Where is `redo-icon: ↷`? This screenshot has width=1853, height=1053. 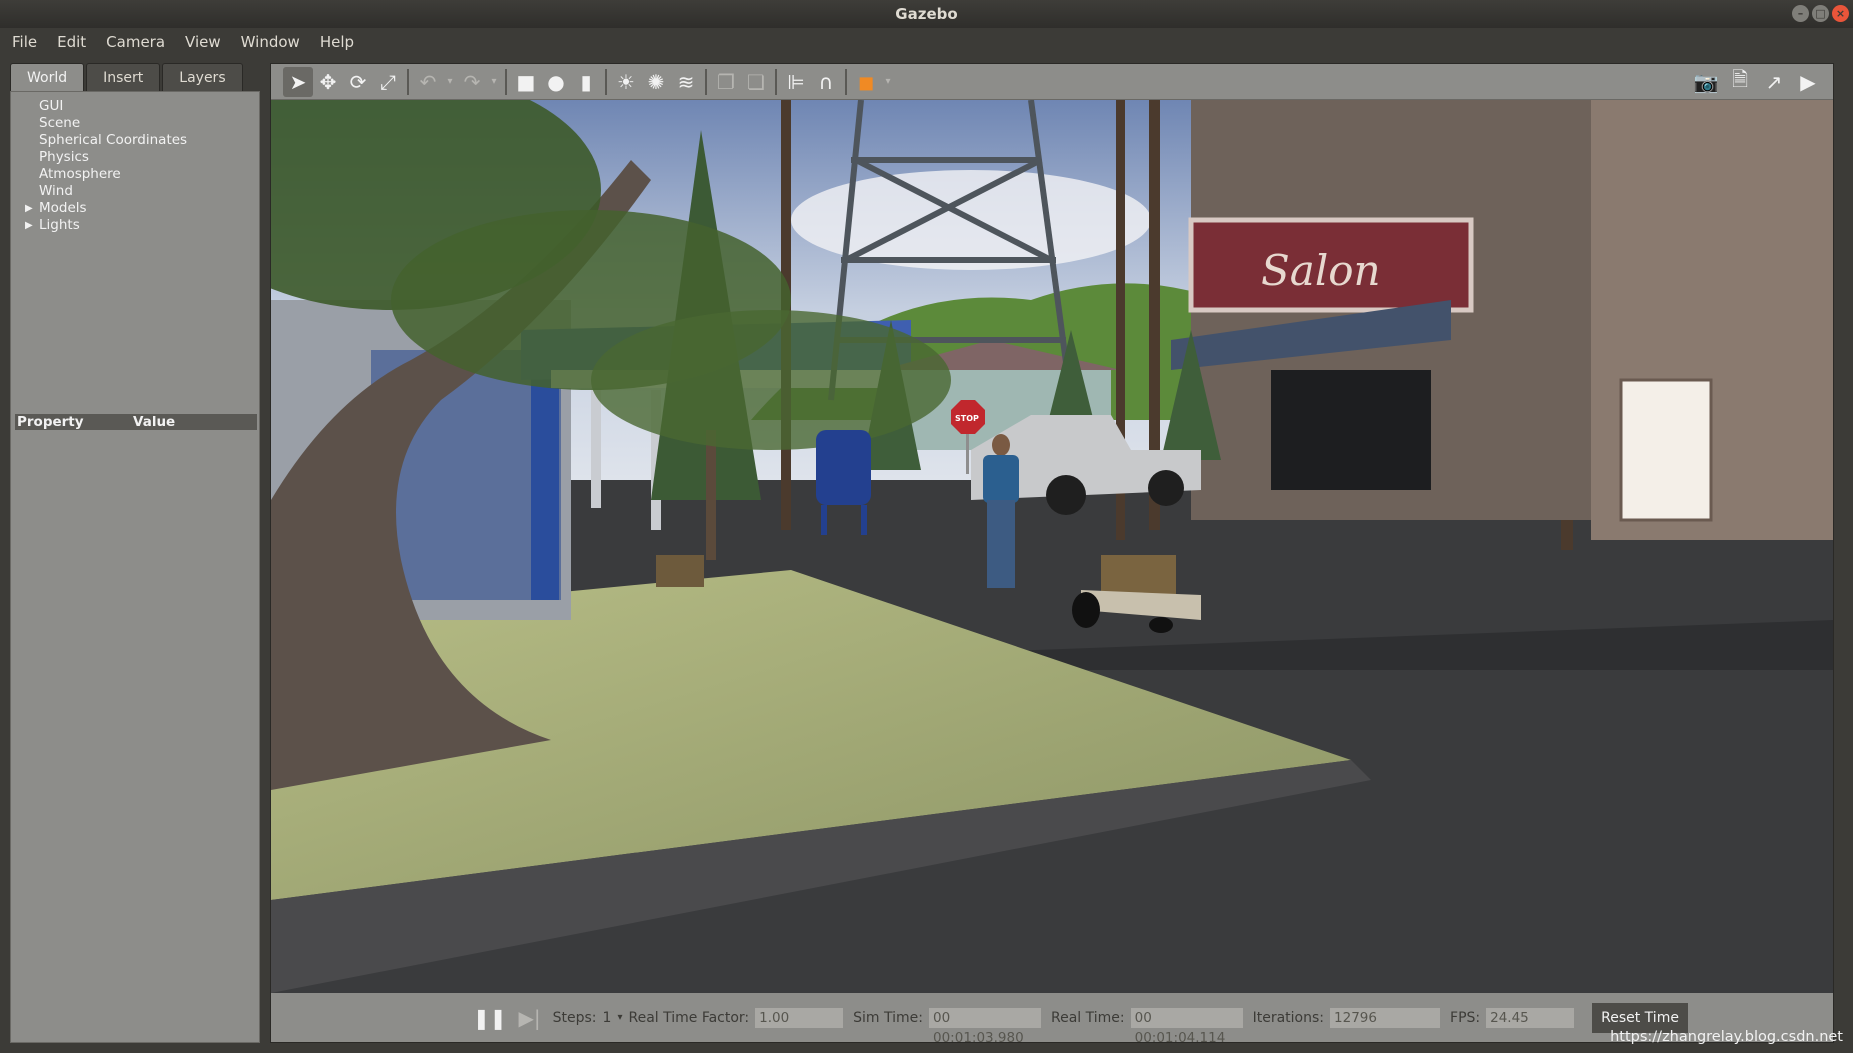
redo-icon: ↷ is located at coordinates (472, 82).